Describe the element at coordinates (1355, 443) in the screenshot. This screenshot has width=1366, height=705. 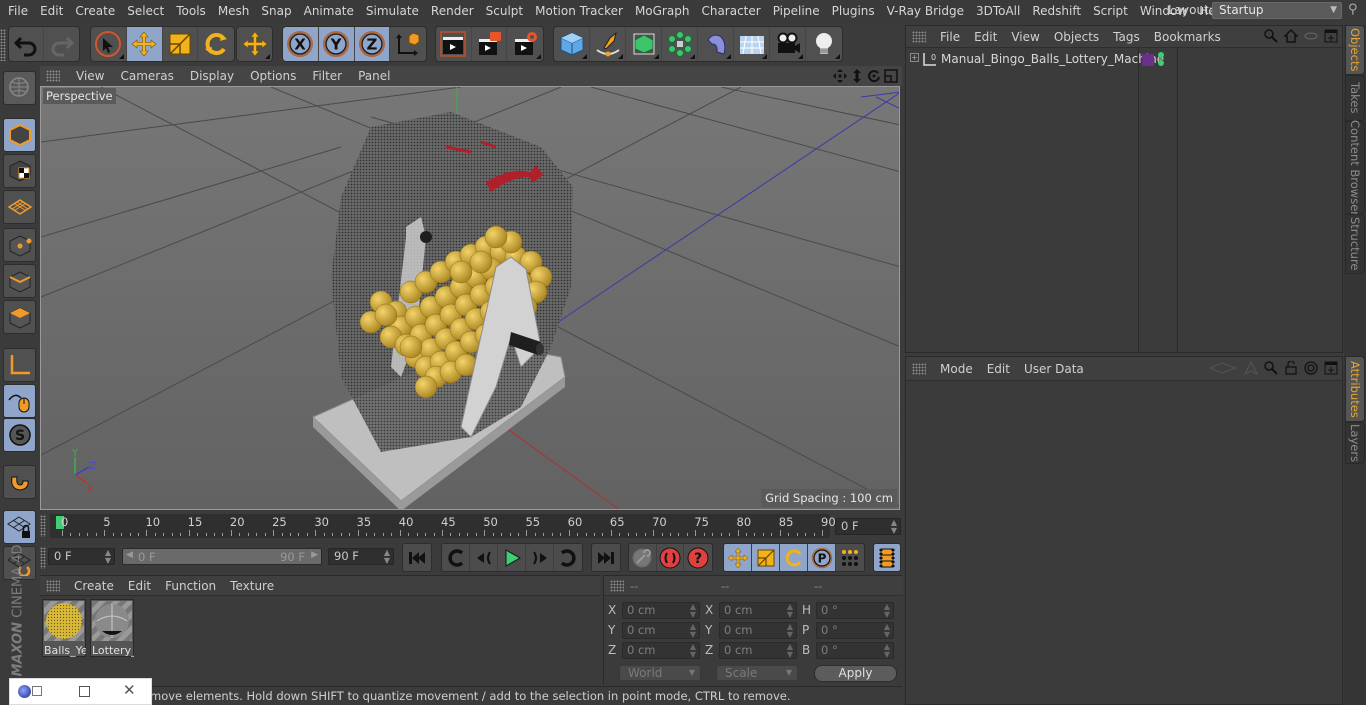
I see `tab-layers: Layers` at that location.